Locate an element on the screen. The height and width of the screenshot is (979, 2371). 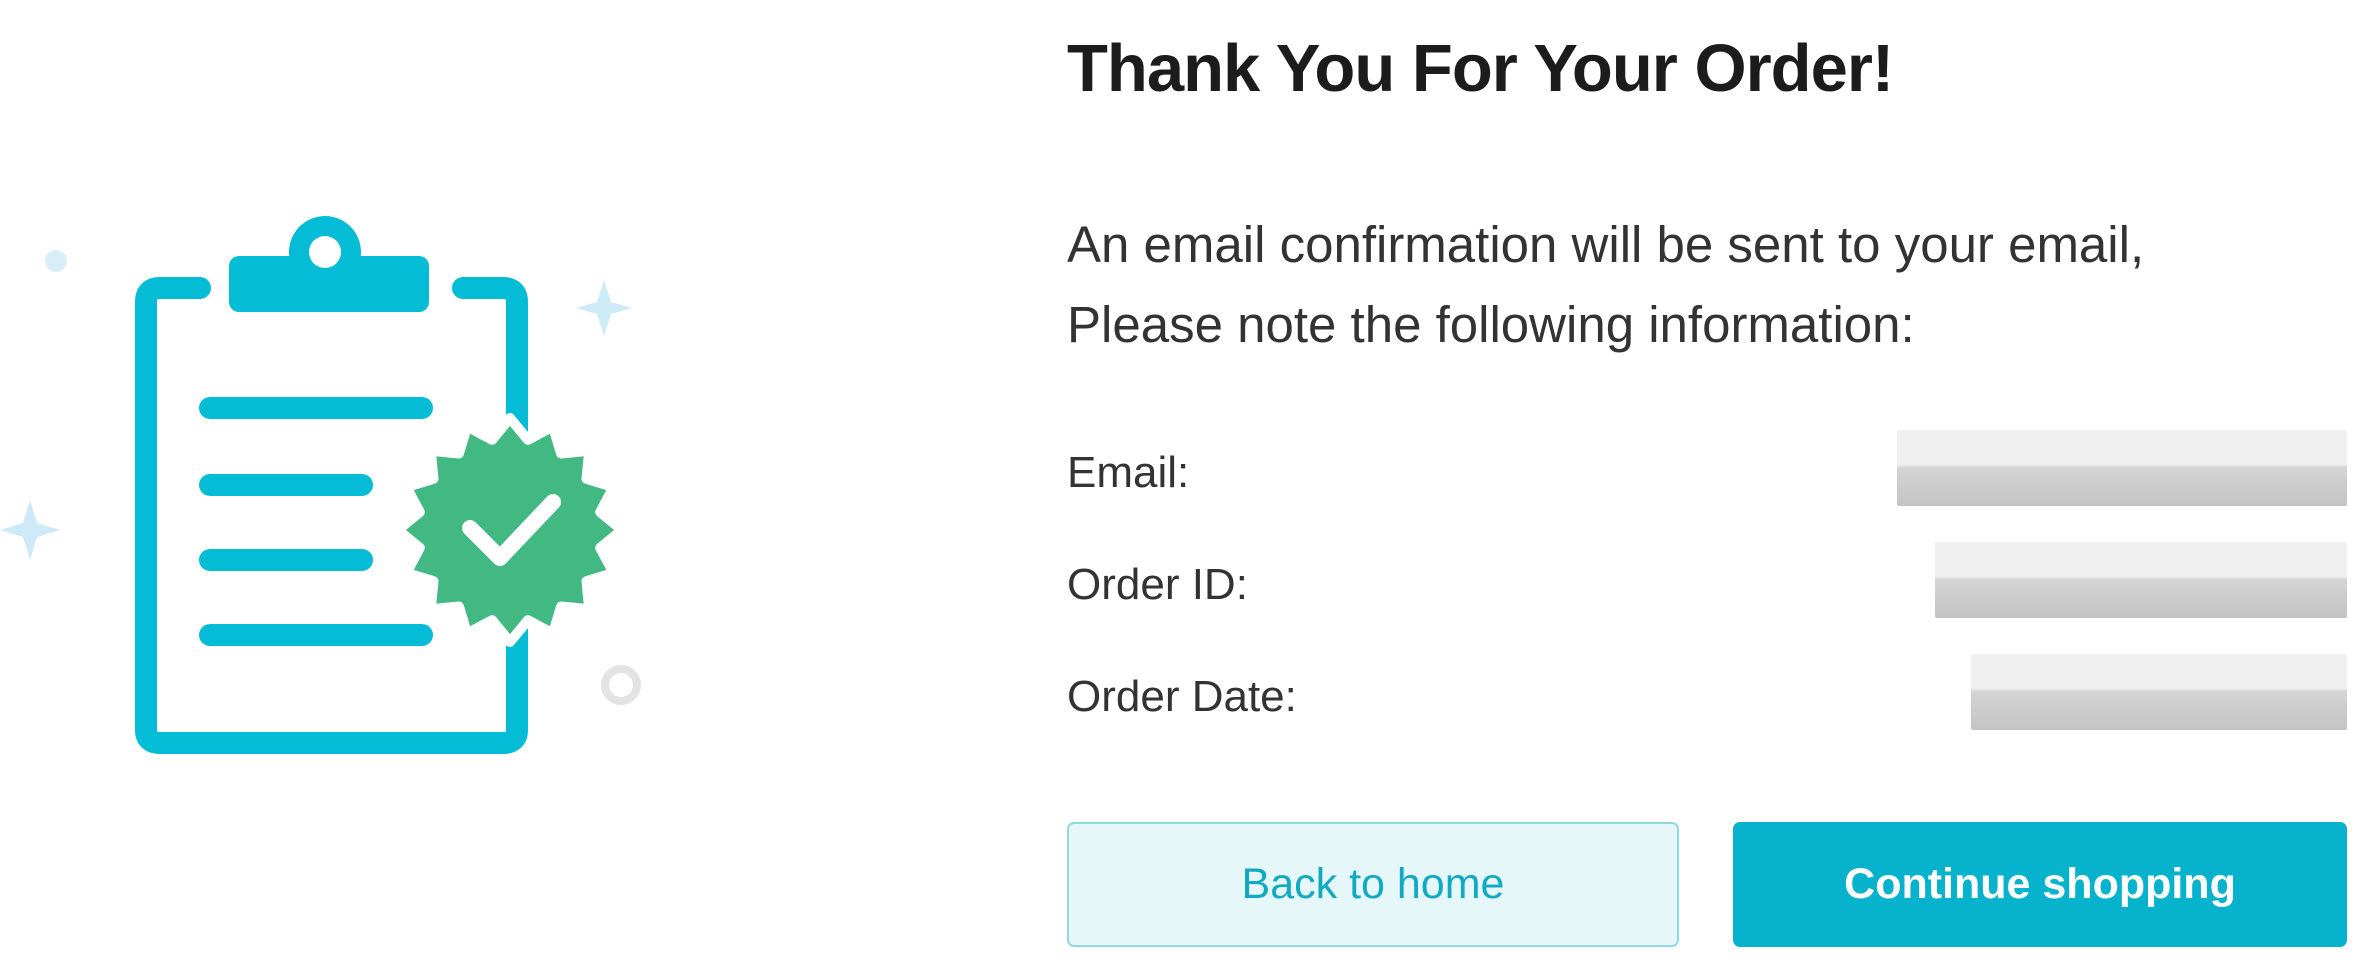
email-value-redacted is located at coordinates (2122, 468).